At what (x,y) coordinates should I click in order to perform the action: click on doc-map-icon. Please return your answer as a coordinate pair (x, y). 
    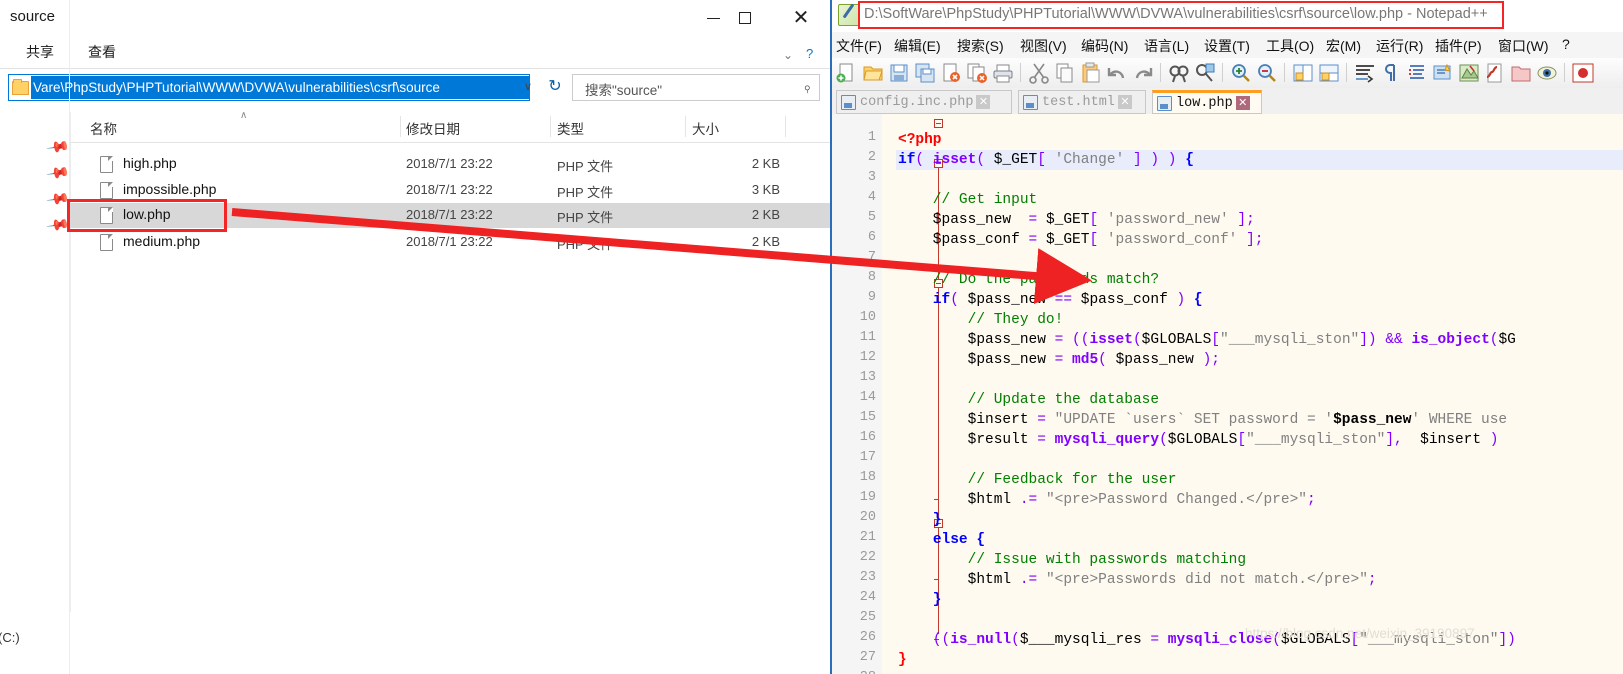
    Looking at the image, I should click on (1469, 73).